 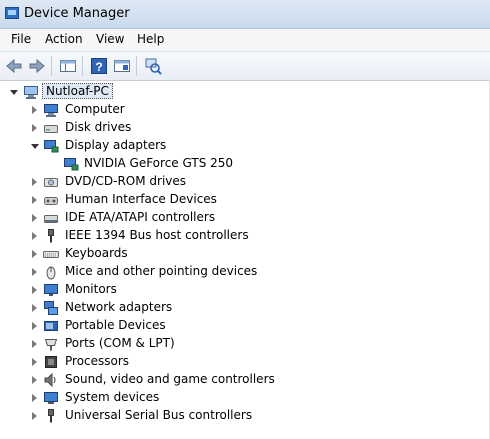 I want to click on tree-item-label: Disk drives, so click(x=98, y=127).